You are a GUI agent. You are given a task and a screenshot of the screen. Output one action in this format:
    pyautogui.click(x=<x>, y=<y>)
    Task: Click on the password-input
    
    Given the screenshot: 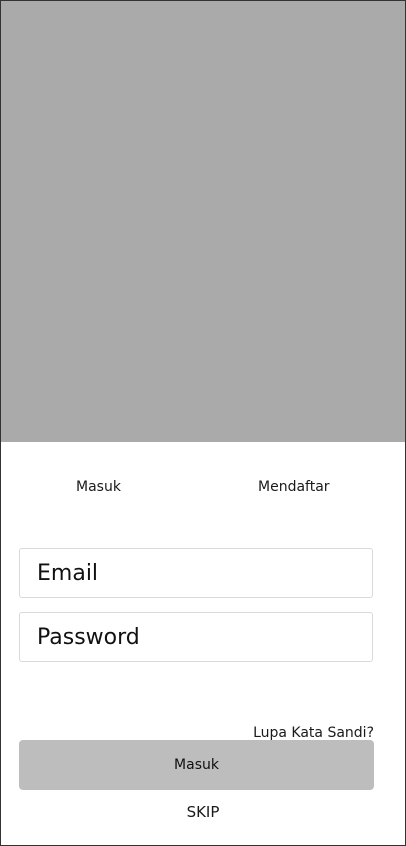 What is the action you would take?
    pyautogui.click(x=196, y=637)
    